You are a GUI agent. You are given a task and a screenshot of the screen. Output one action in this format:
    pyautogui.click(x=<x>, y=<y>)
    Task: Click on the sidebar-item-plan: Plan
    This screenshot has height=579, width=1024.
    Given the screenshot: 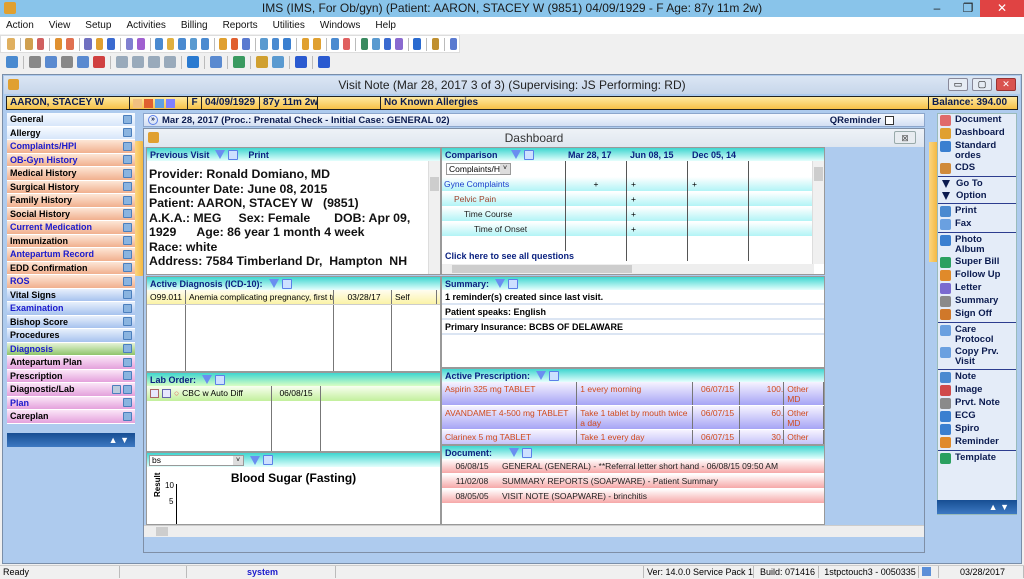 What is the action you would take?
    pyautogui.click(x=71, y=403)
    